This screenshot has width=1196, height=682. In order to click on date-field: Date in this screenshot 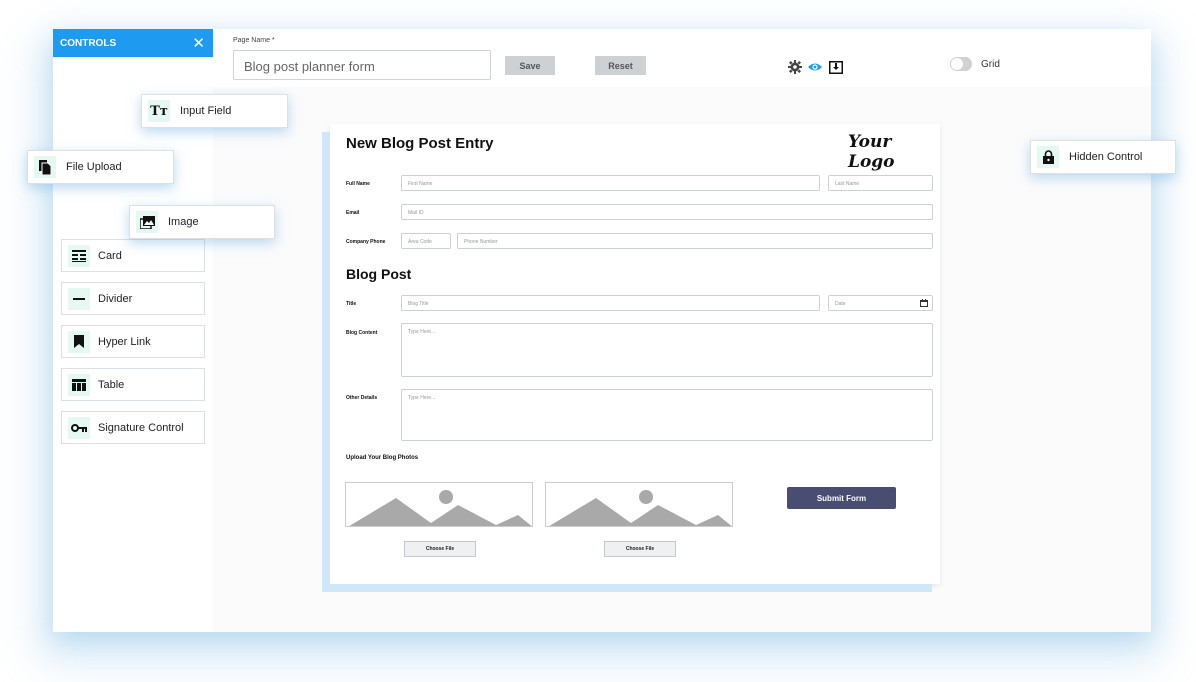, I will do `click(880, 303)`.